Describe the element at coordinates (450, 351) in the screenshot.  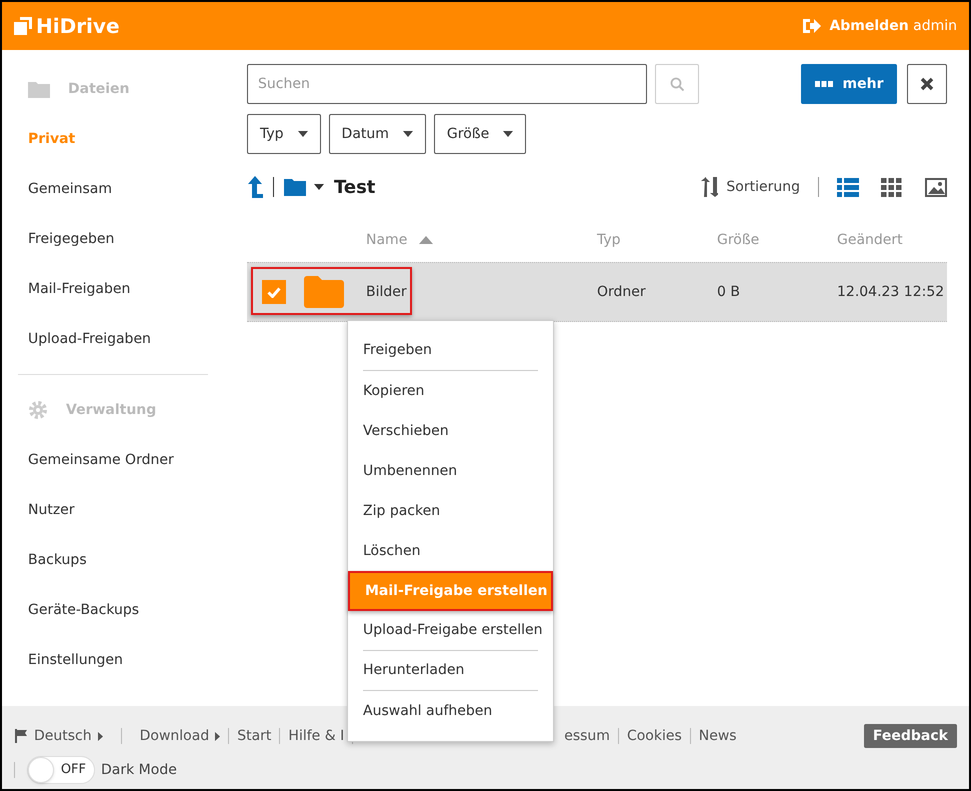
I see `menu-item: Freigeben` at that location.